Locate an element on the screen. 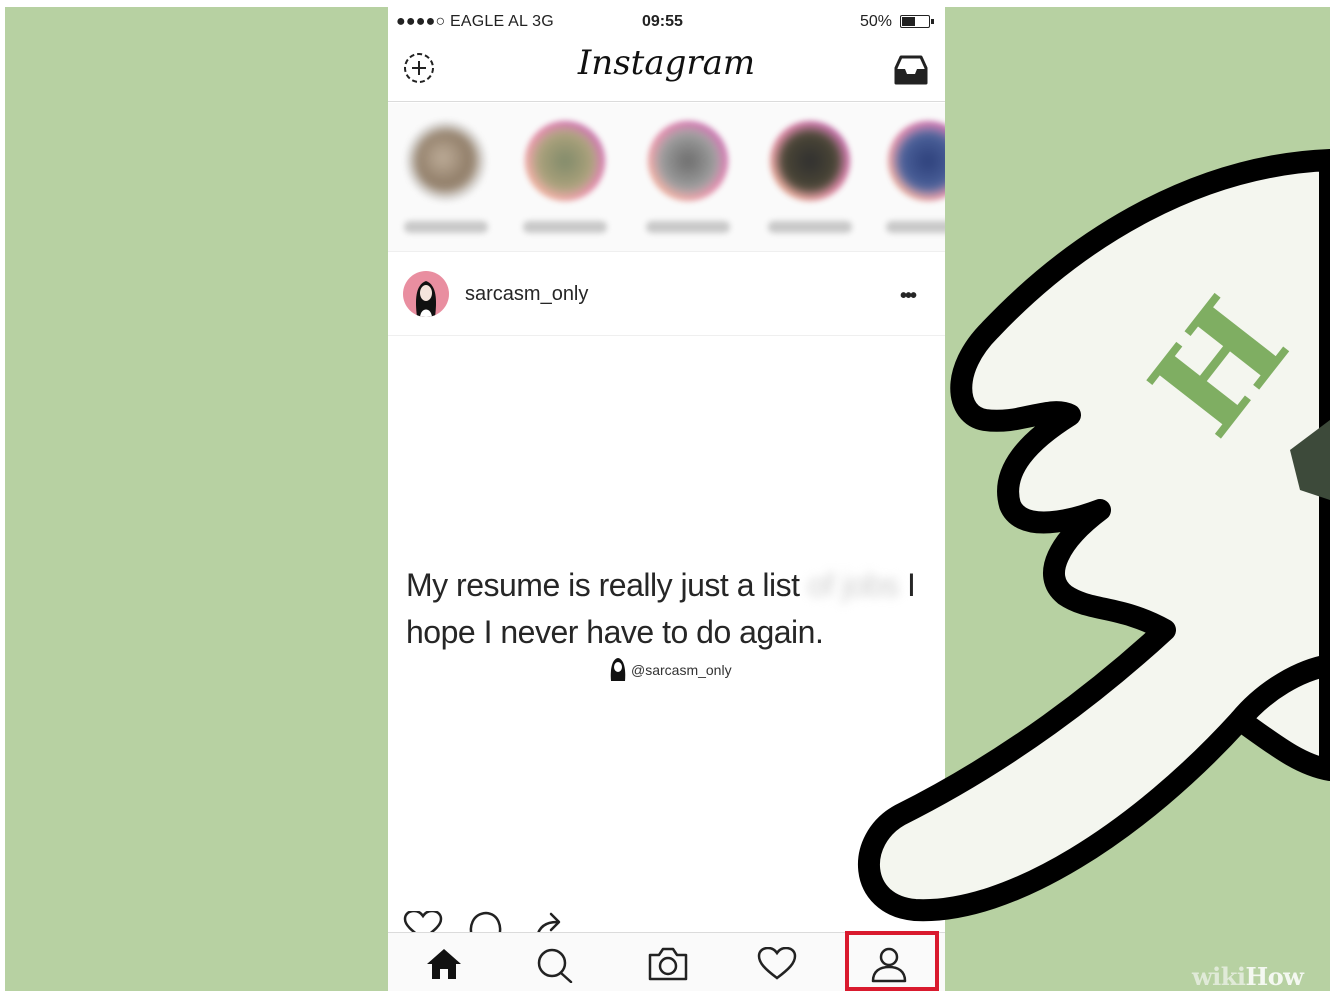 The height and width of the screenshot is (991, 1330). wikihow-watermark: wikiHow is located at coordinates (1248, 976).